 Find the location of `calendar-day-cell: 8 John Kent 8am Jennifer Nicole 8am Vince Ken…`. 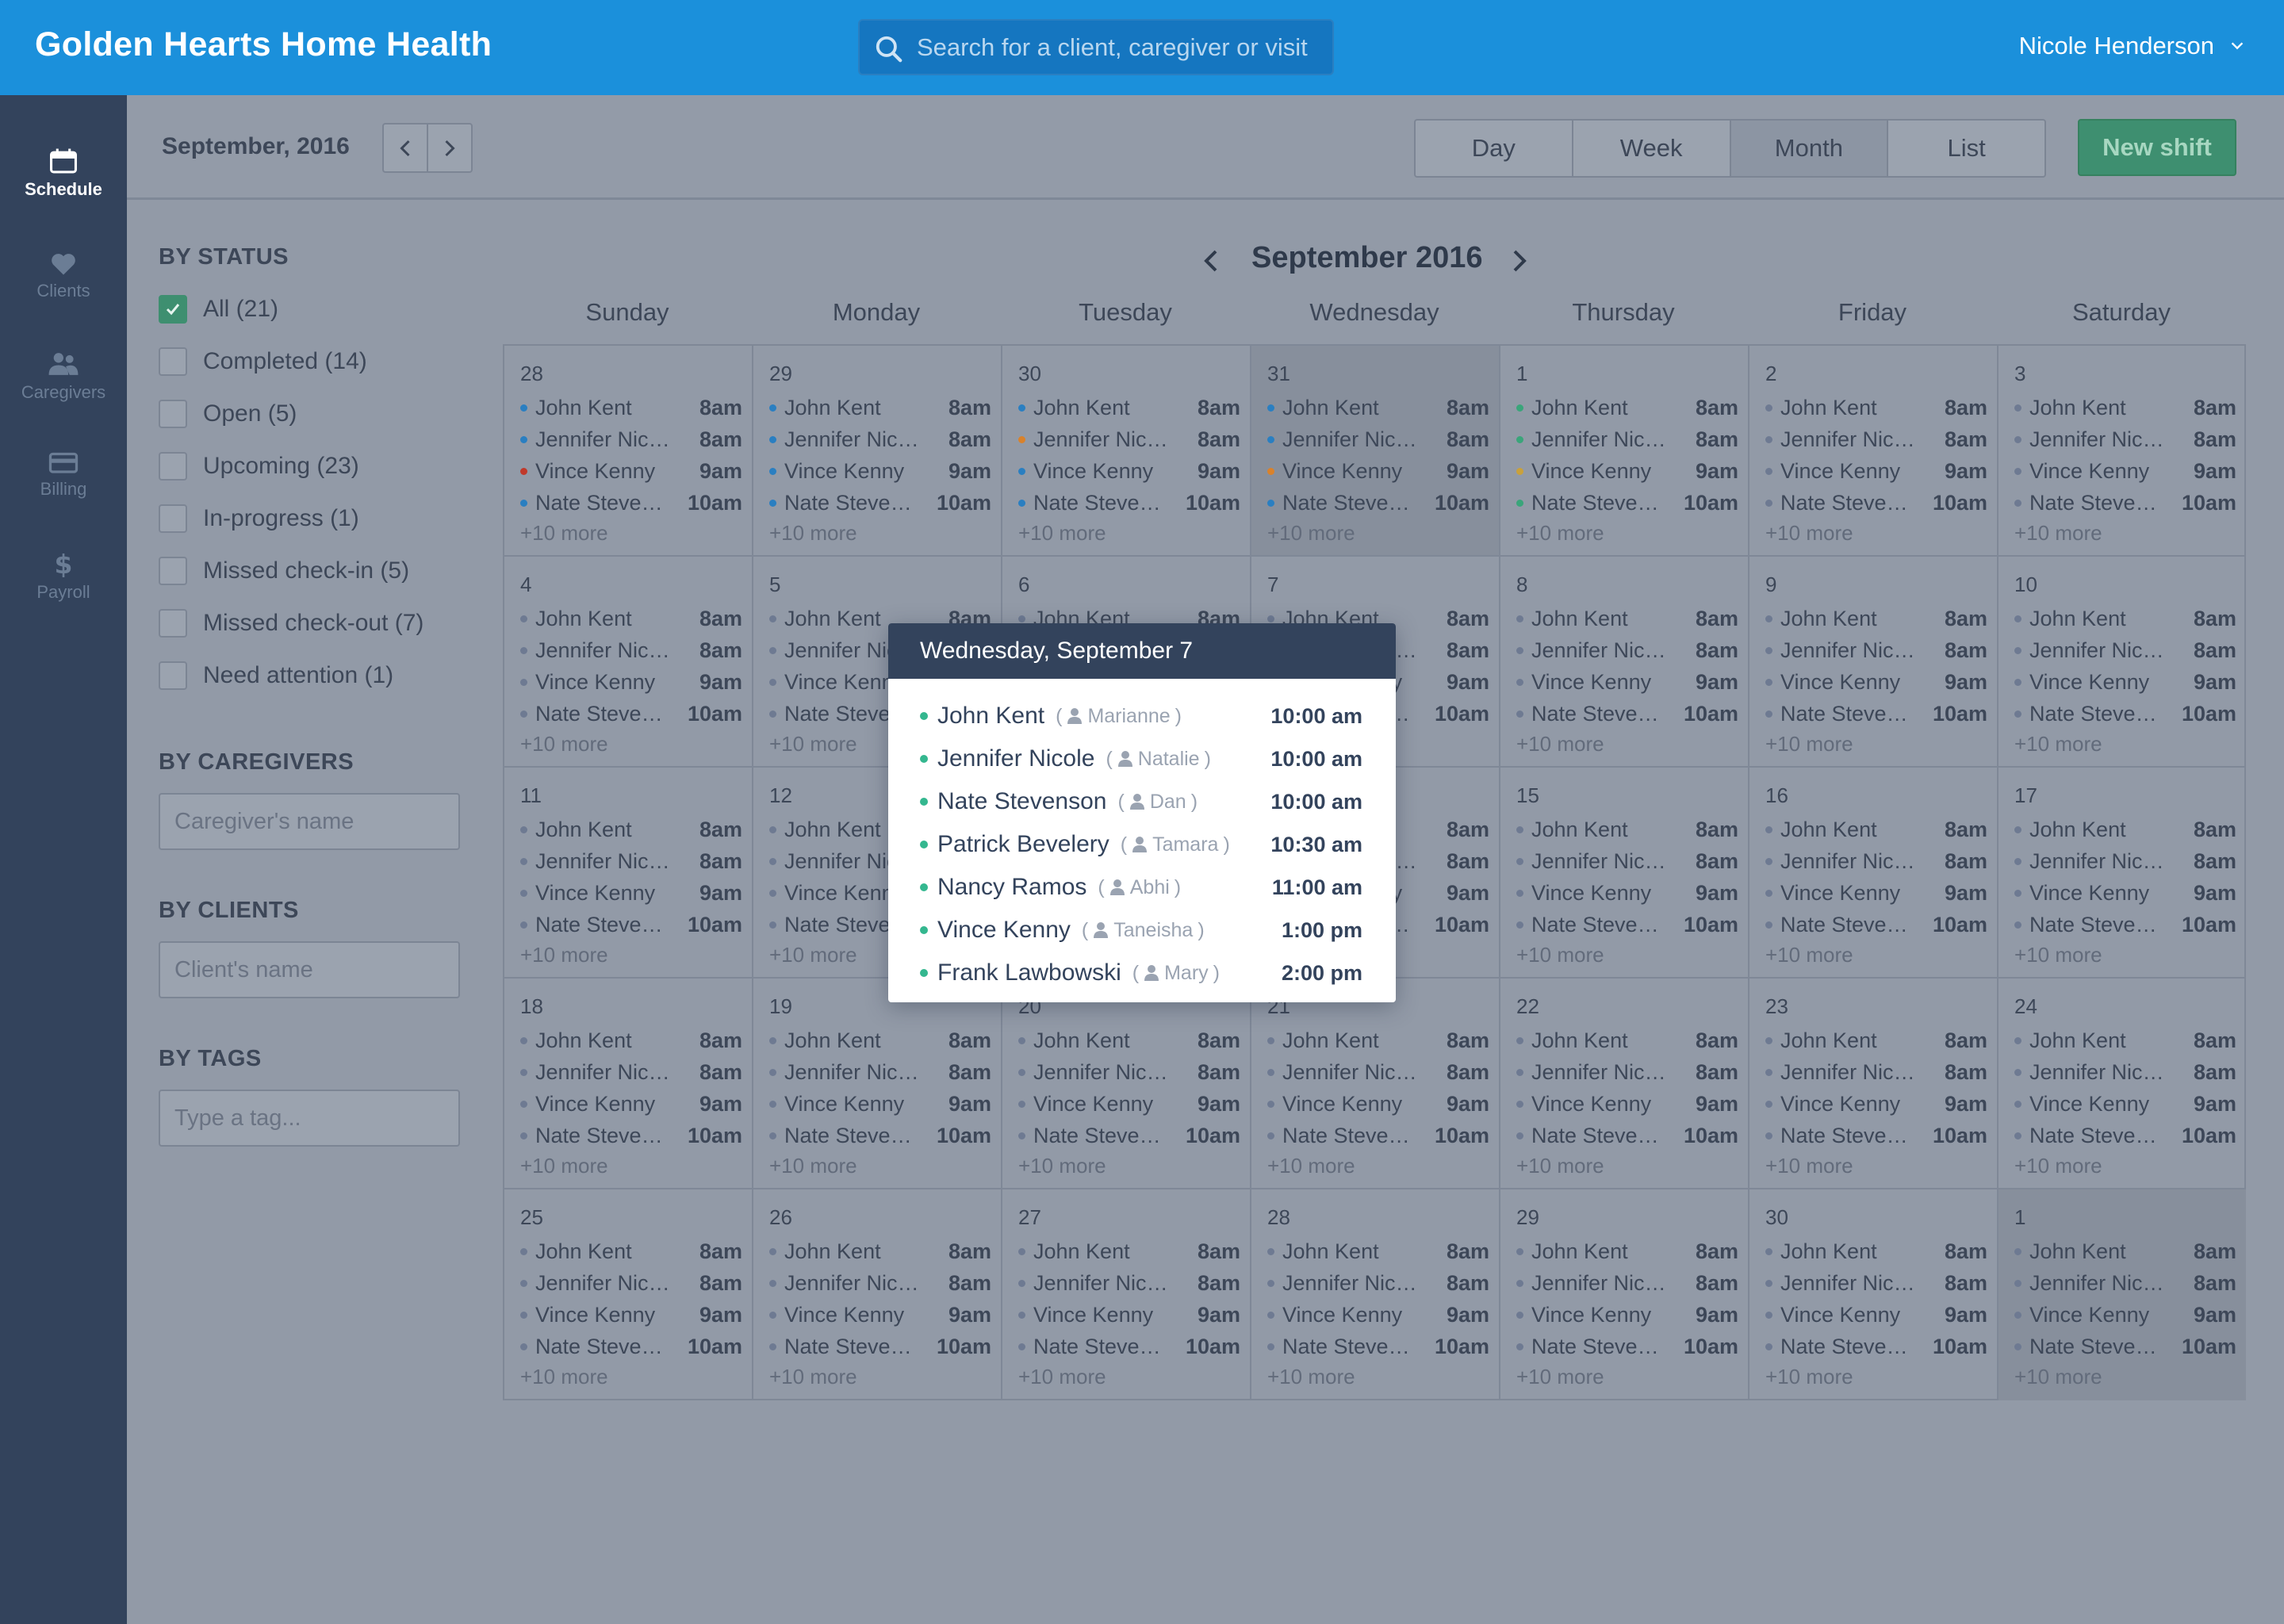

calendar-day-cell: 8 John Kent 8am Jennifer Nicole 8am Vince Ken… is located at coordinates (1624, 662).